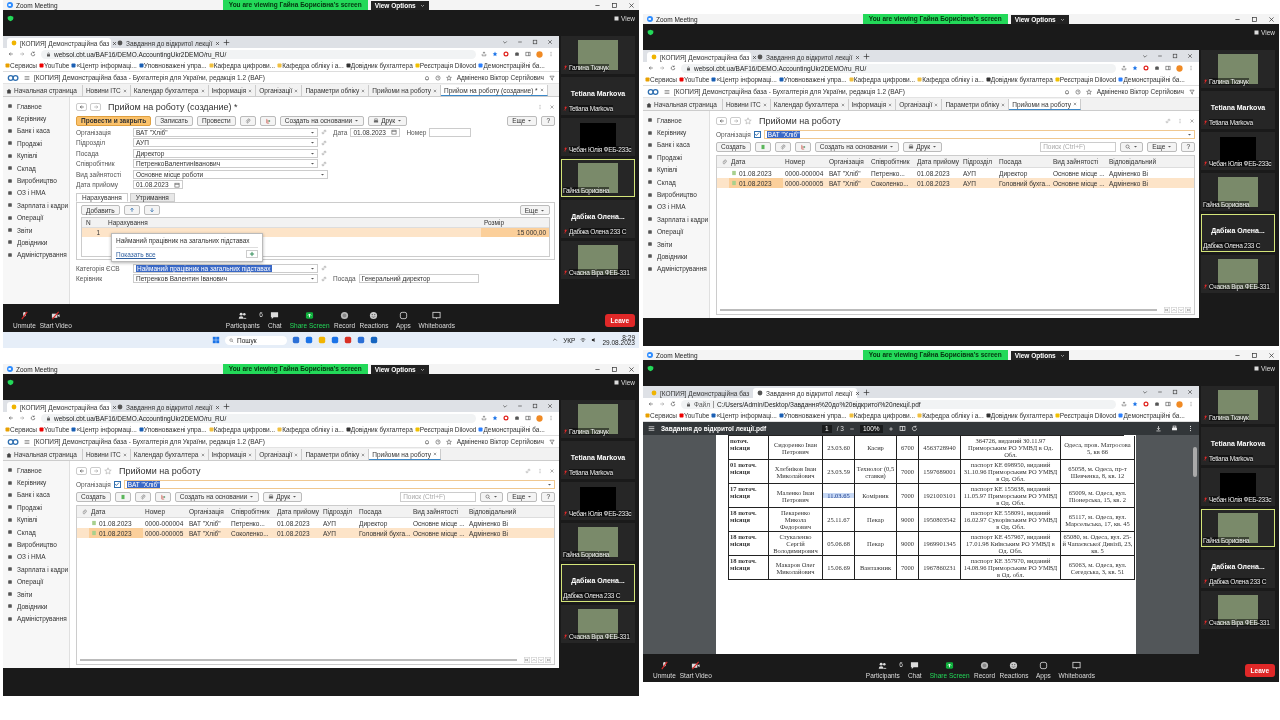 This screenshot has width=1280, height=720. What do you see at coordinates (1174, 428) in the screenshot?
I see `printer-icon` at bounding box center [1174, 428].